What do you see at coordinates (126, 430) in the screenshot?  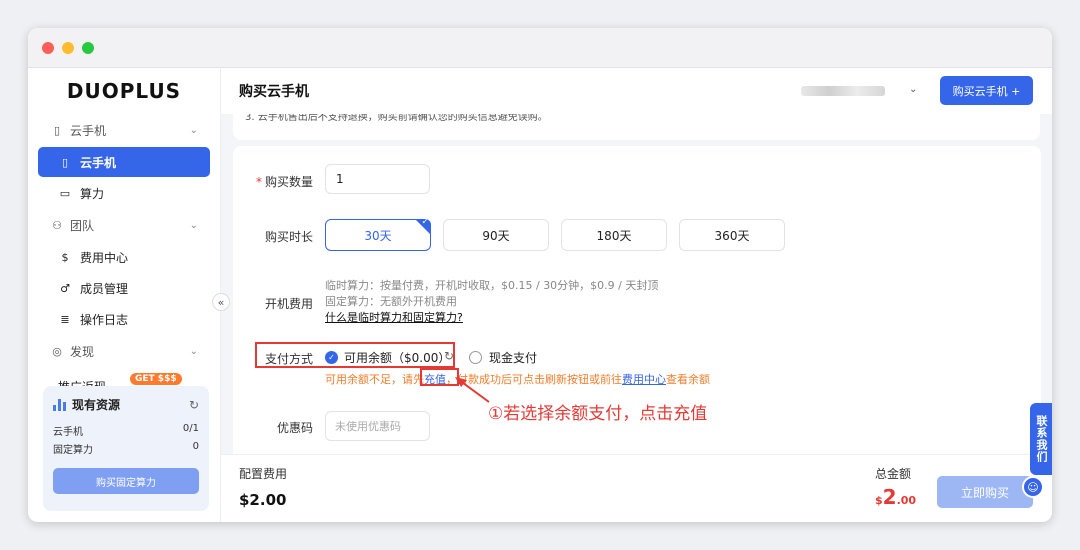 I see `resource-row: 云手机 0/1` at bounding box center [126, 430].